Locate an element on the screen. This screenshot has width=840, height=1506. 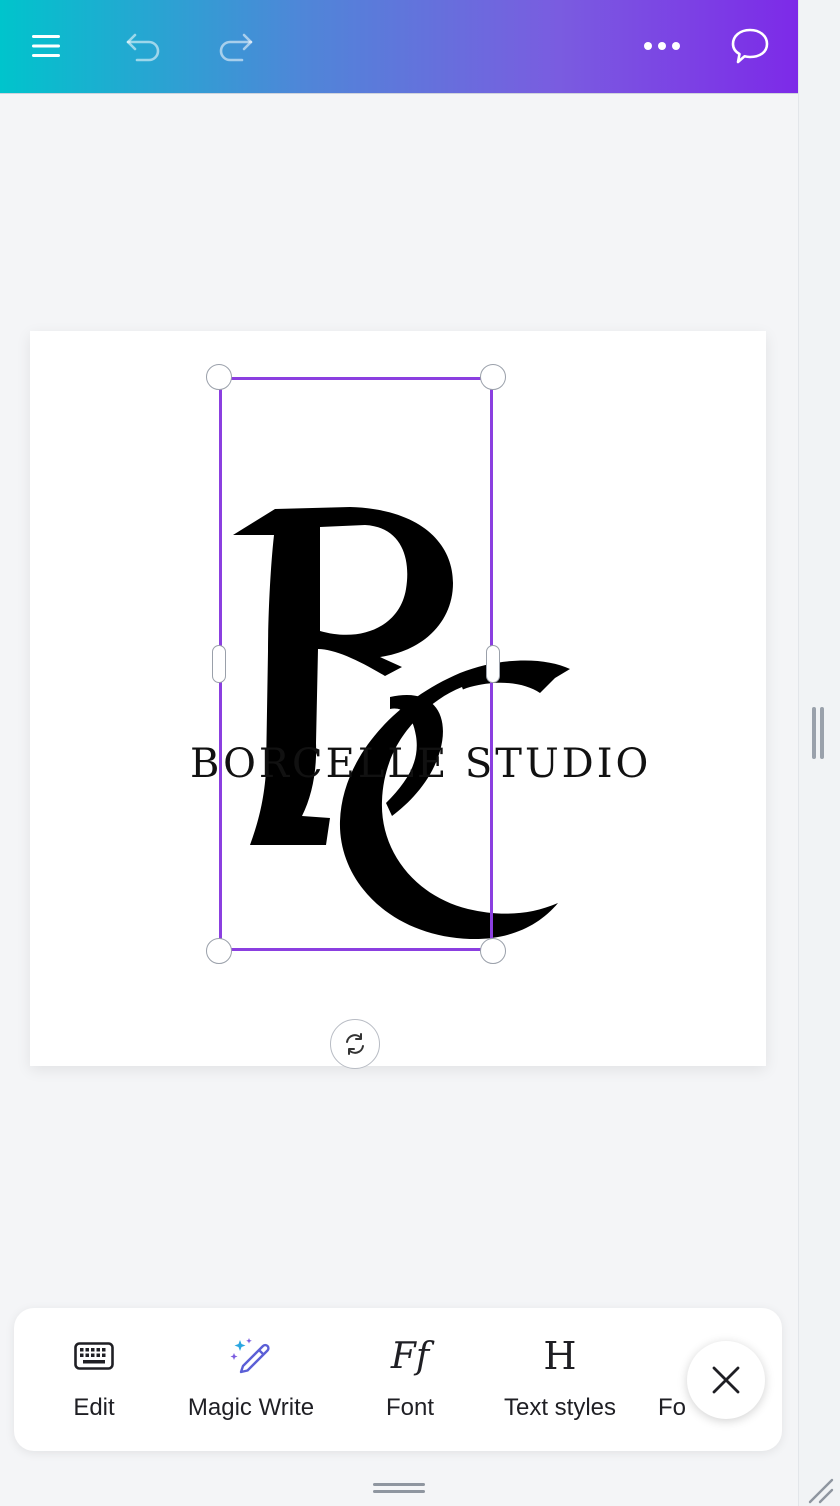
redo-button is located at coordinates (236, 46).